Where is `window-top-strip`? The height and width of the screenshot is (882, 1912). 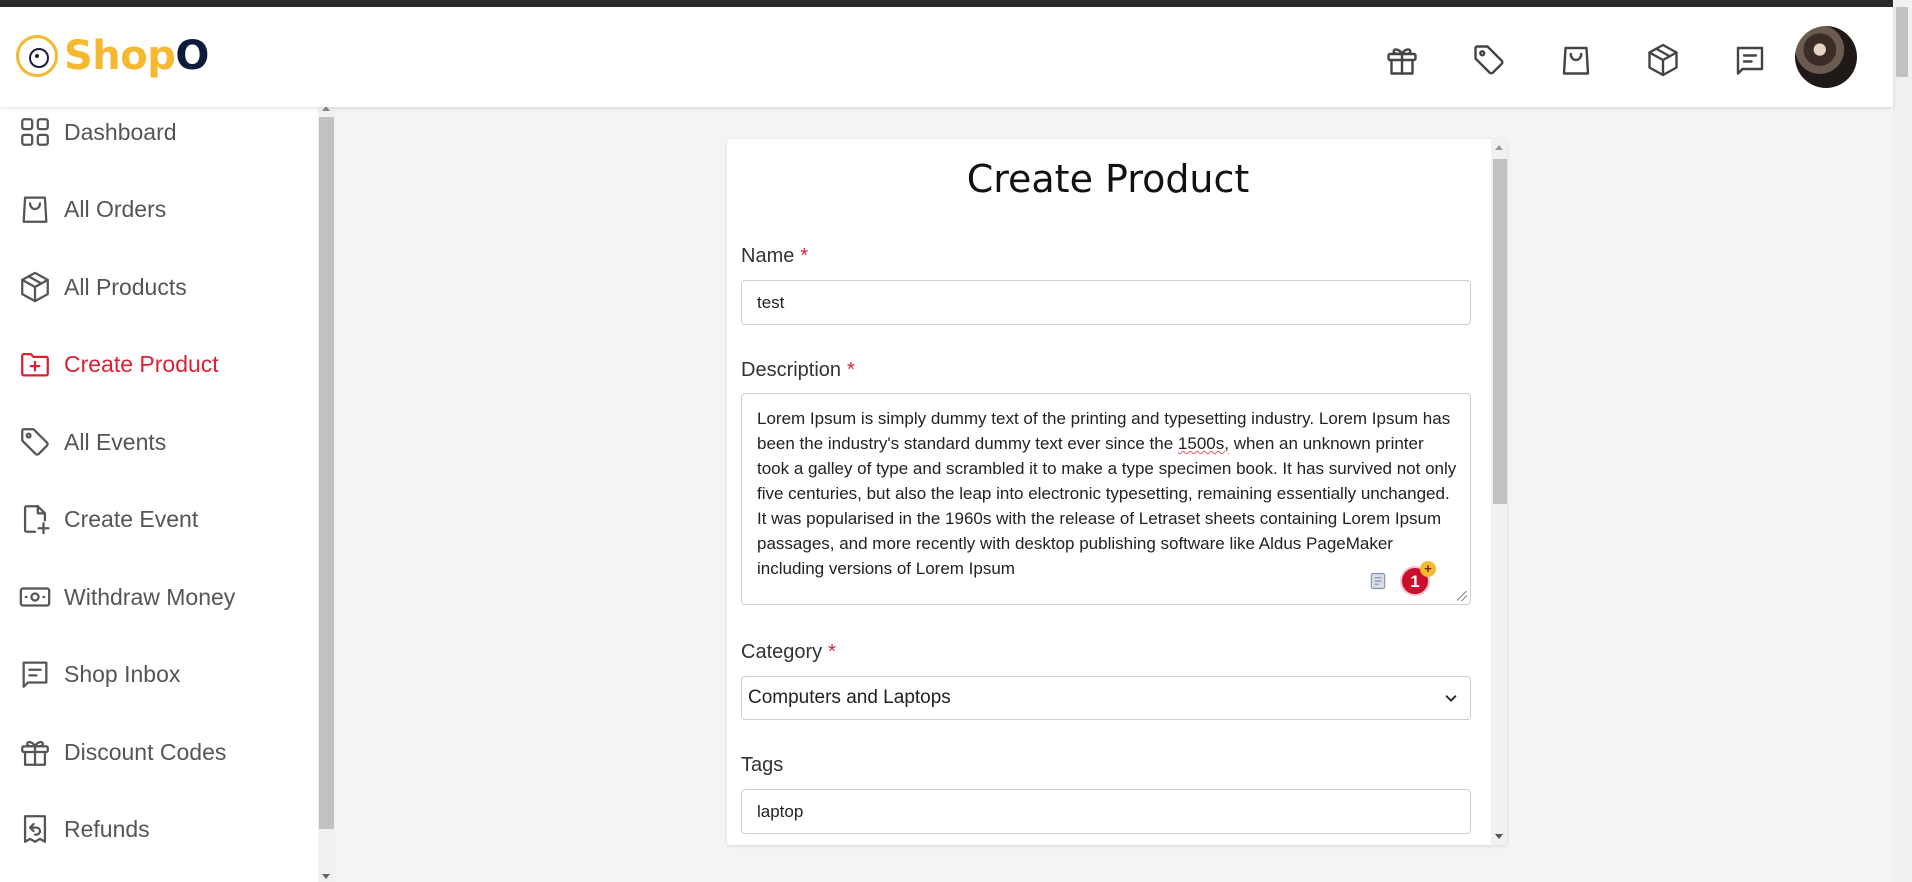 window-top-strip is located at coordinates (956, 3).